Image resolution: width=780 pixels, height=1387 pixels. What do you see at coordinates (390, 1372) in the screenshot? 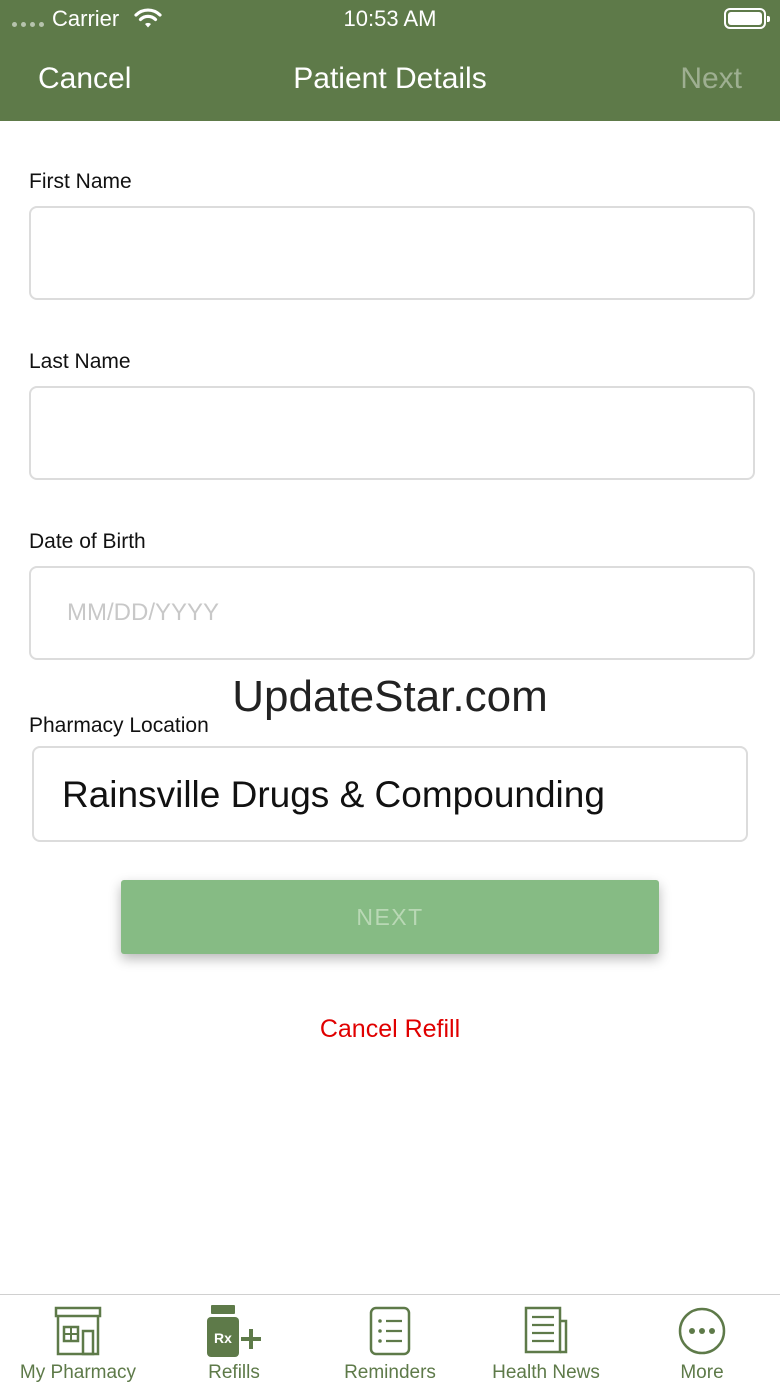
I see `tab-label-reminders: Reminders` at bounding box center [390, 1372].